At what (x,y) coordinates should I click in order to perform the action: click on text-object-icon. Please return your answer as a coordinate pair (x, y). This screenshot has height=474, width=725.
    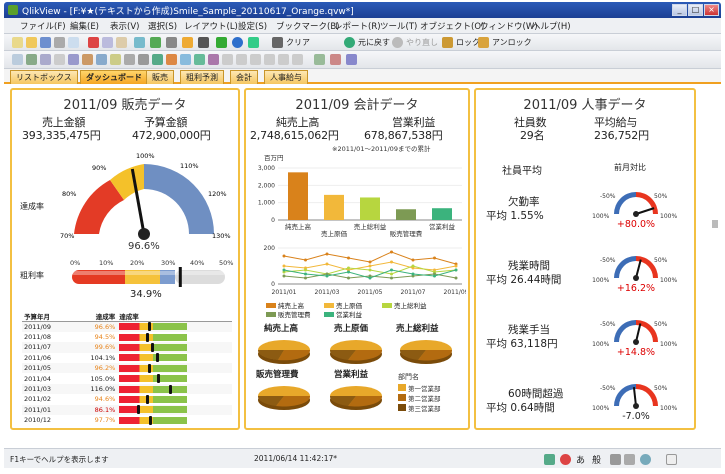
    Looking at the image, I should click on (143, 59).